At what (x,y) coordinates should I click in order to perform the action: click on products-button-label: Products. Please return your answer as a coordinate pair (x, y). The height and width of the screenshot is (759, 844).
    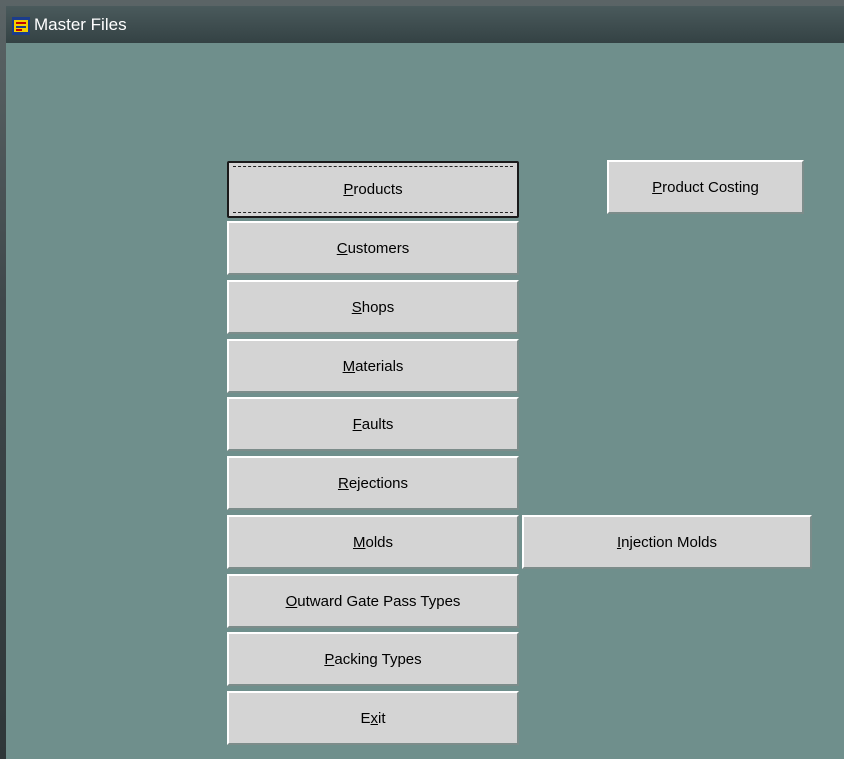
    Looking at the image, I should click on (373, 189).